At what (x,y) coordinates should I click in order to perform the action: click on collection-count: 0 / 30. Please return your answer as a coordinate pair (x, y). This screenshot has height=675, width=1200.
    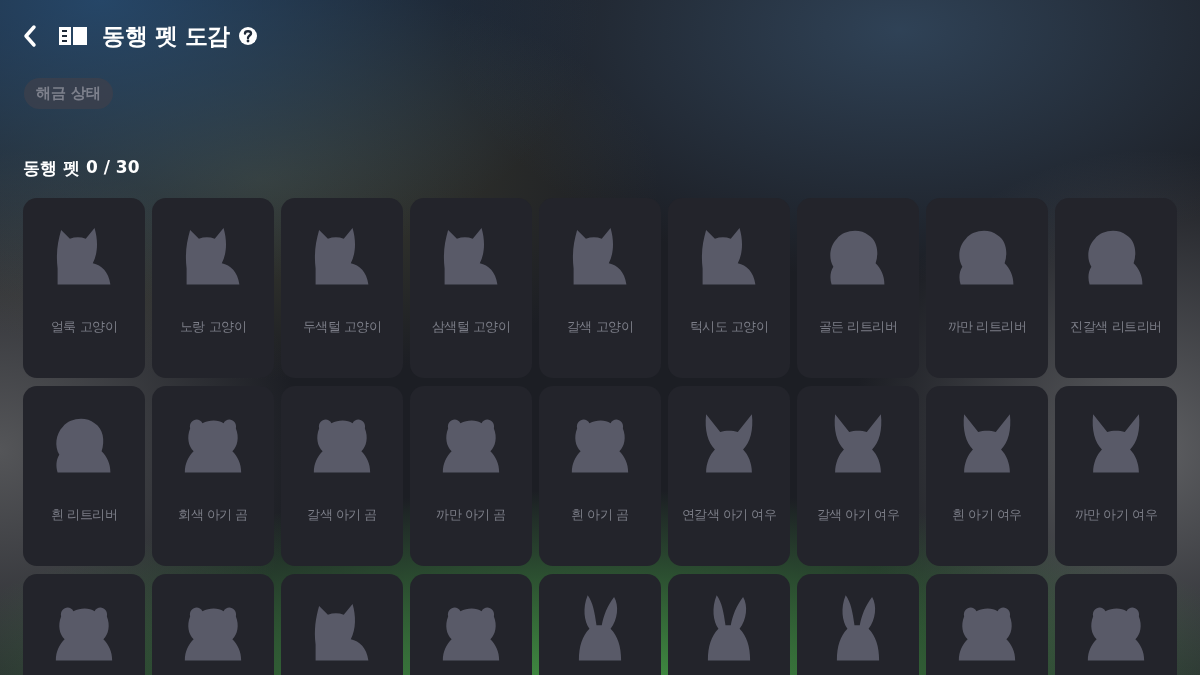
    Looking at the image, I should click on (112, 168).